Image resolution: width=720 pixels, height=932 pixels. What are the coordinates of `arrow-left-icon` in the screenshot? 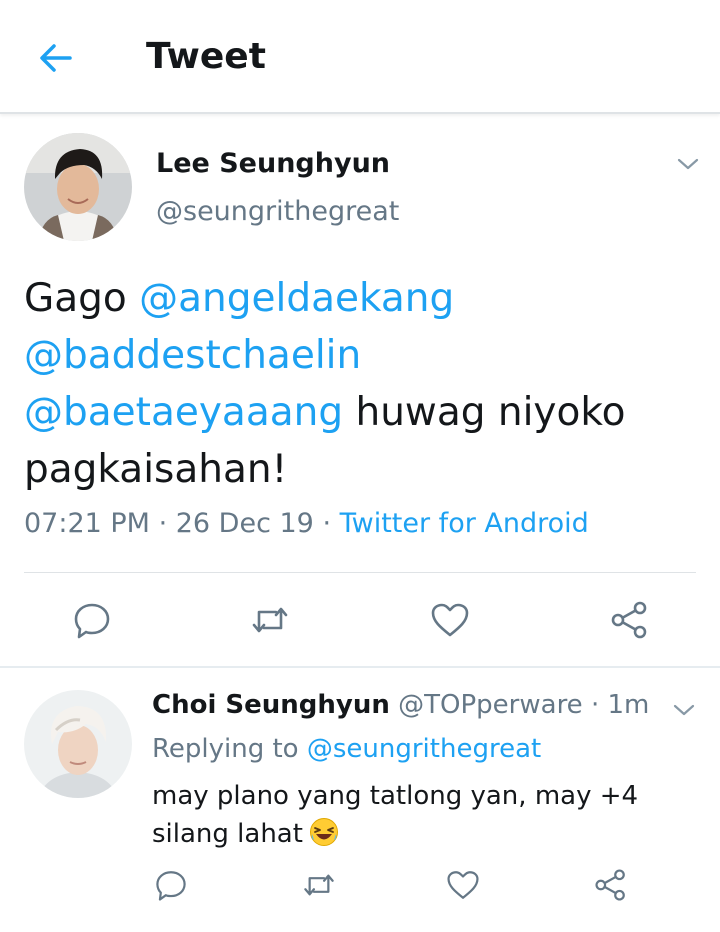 It's located at (56, 58).